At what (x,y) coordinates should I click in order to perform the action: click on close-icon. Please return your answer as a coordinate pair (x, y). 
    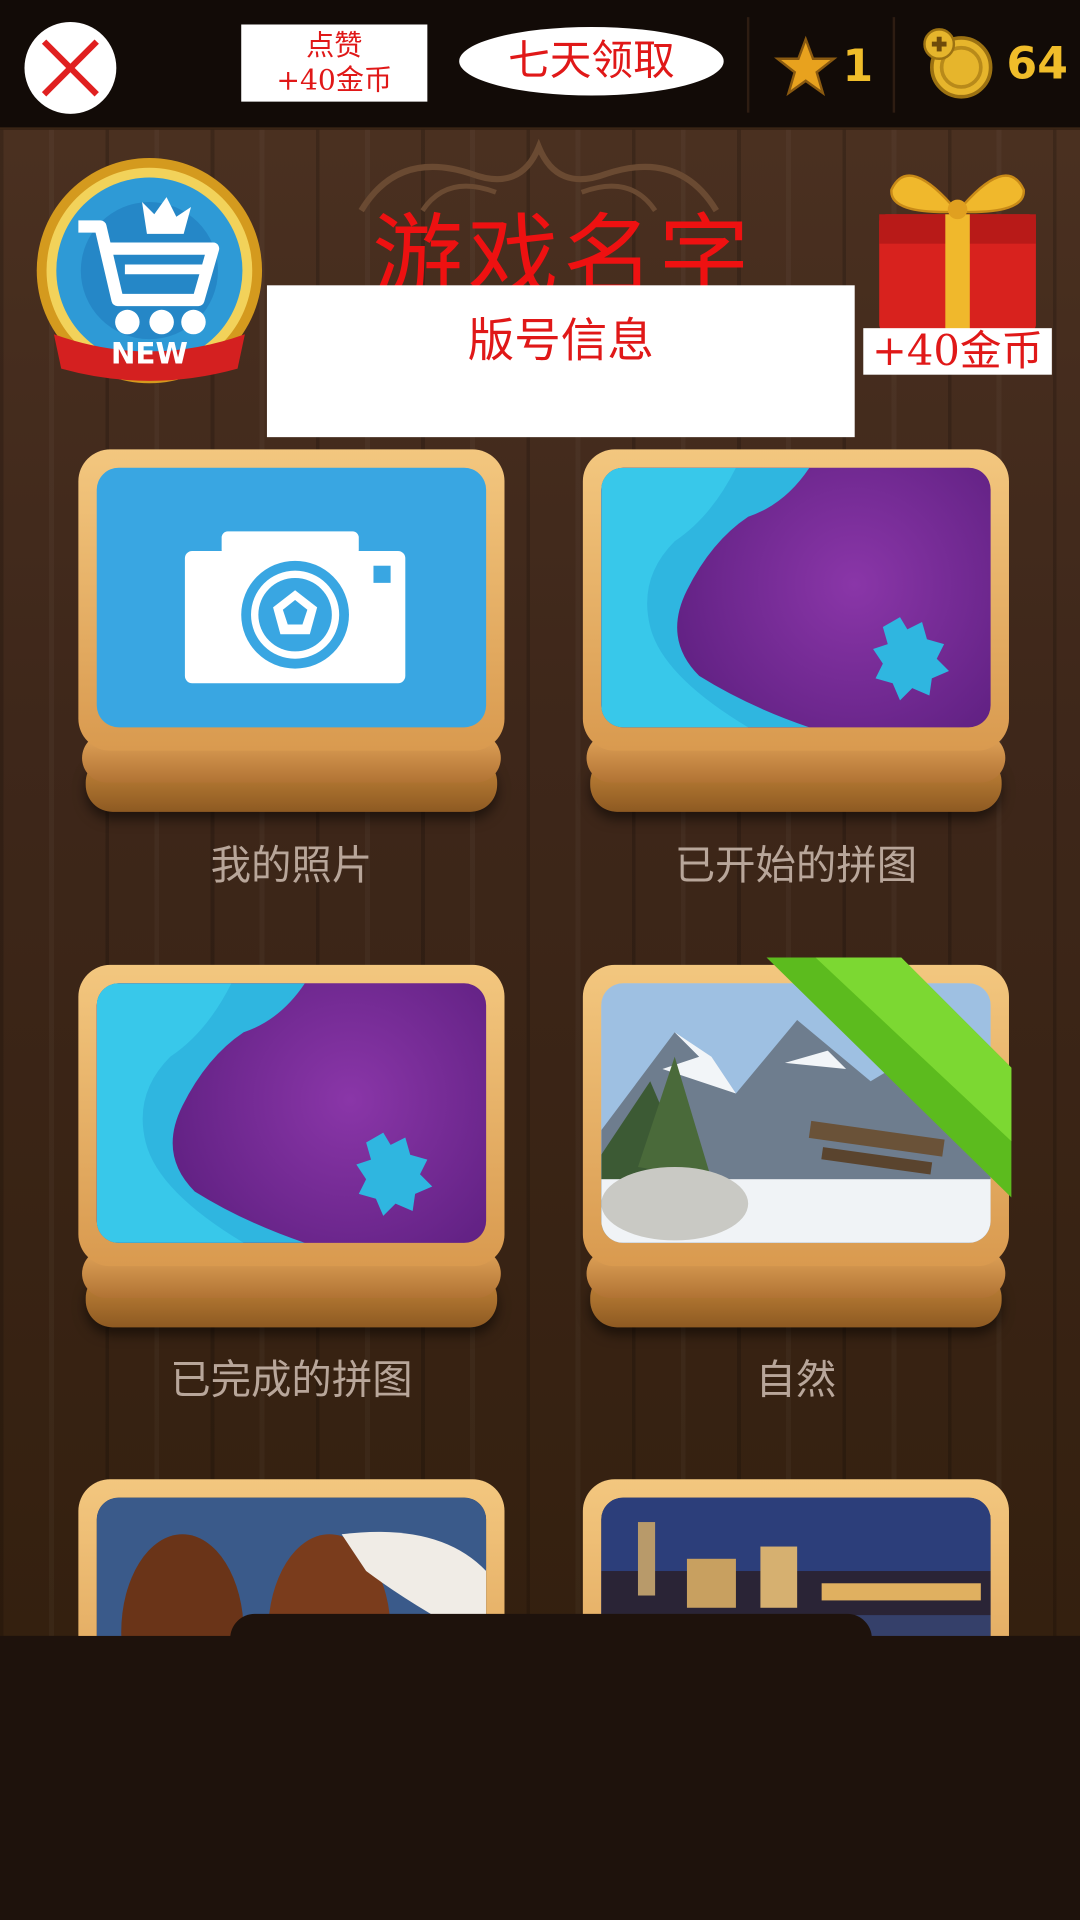
    Looking at the image, I should click on (70, 68).